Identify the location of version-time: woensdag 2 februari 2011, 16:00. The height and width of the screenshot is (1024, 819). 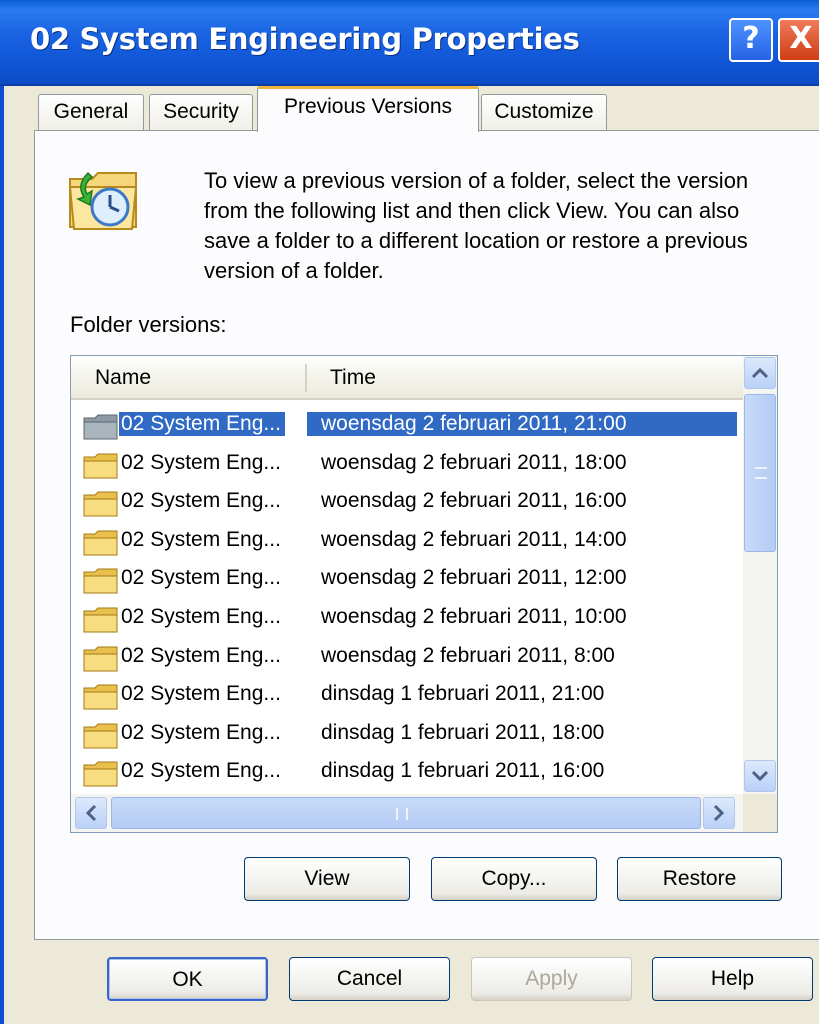
(474, 501).